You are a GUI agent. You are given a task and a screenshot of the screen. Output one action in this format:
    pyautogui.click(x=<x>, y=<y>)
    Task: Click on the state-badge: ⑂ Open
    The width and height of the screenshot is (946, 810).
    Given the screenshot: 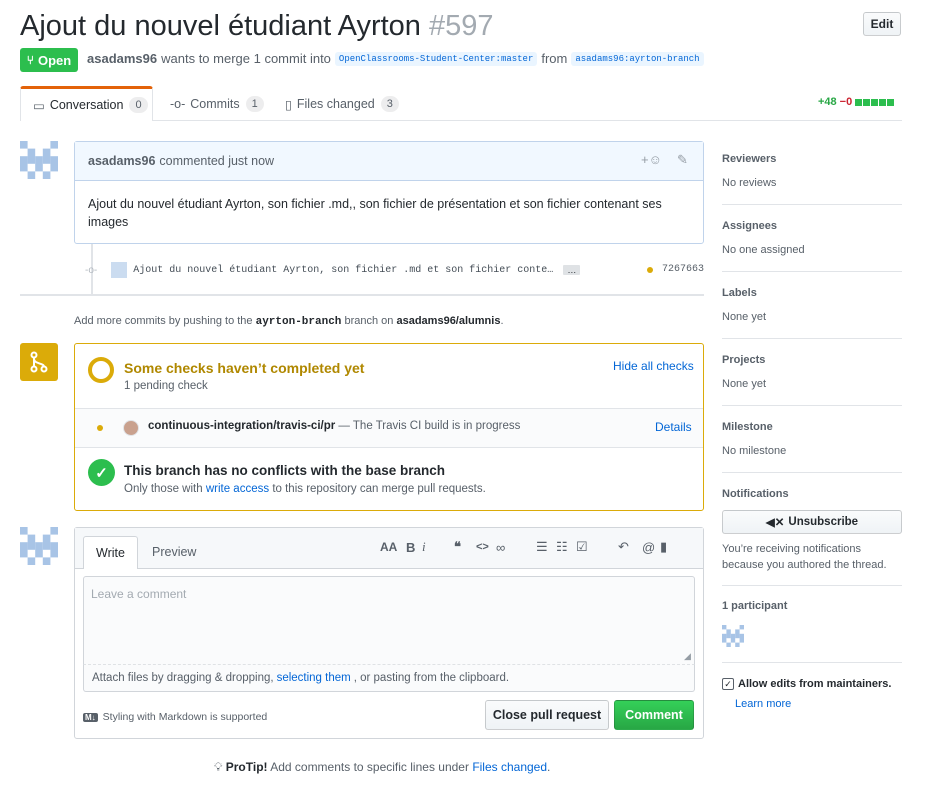 What is the action you would take?
    pyautogui.click(x=49, y=60)
    